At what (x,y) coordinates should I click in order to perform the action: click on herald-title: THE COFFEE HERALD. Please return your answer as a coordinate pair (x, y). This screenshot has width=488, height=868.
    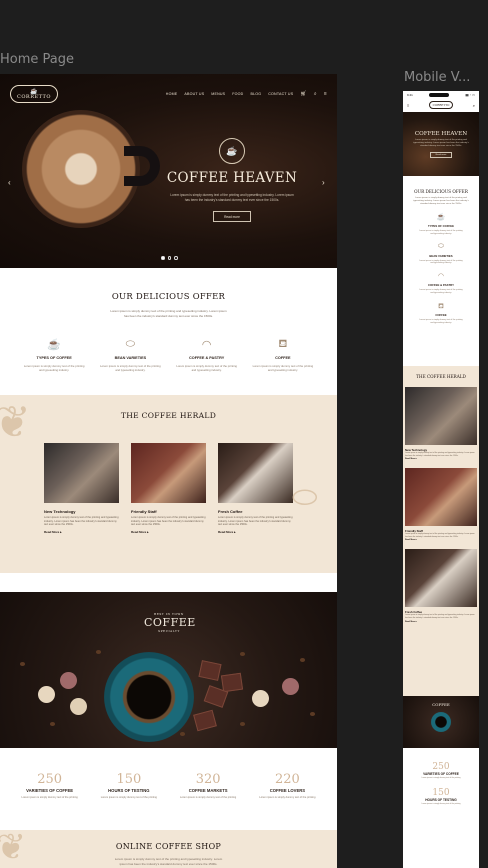
    Looking at the image, I should click on (168, 415).